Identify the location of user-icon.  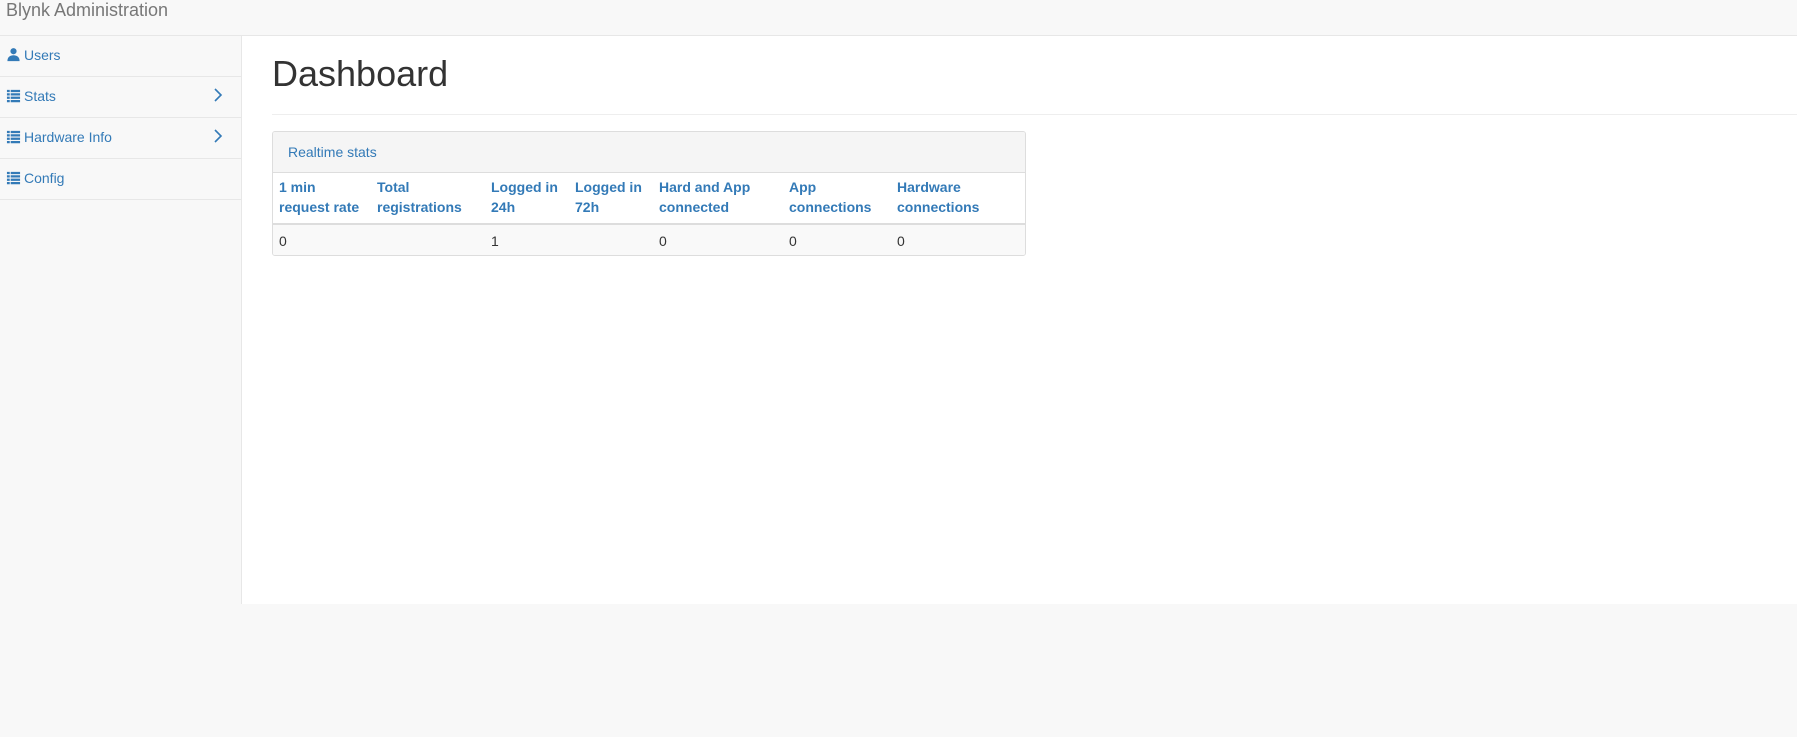
(13, 55).